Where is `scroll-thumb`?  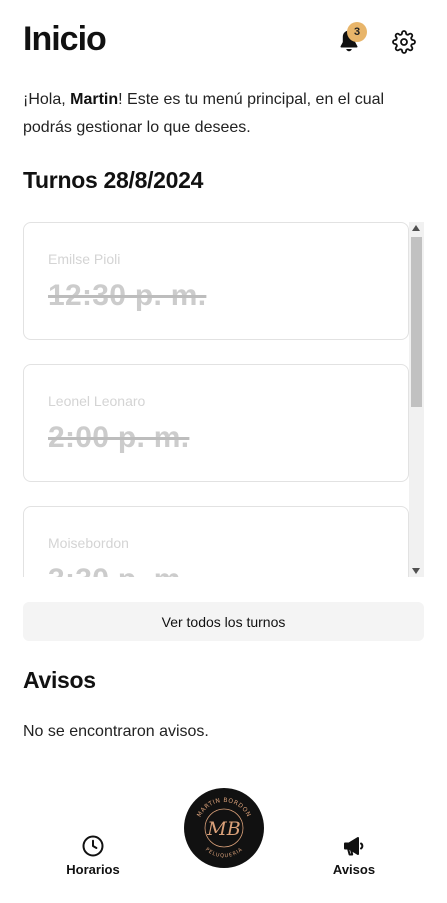
scroll-thumb is located at coordinates (416, 322).